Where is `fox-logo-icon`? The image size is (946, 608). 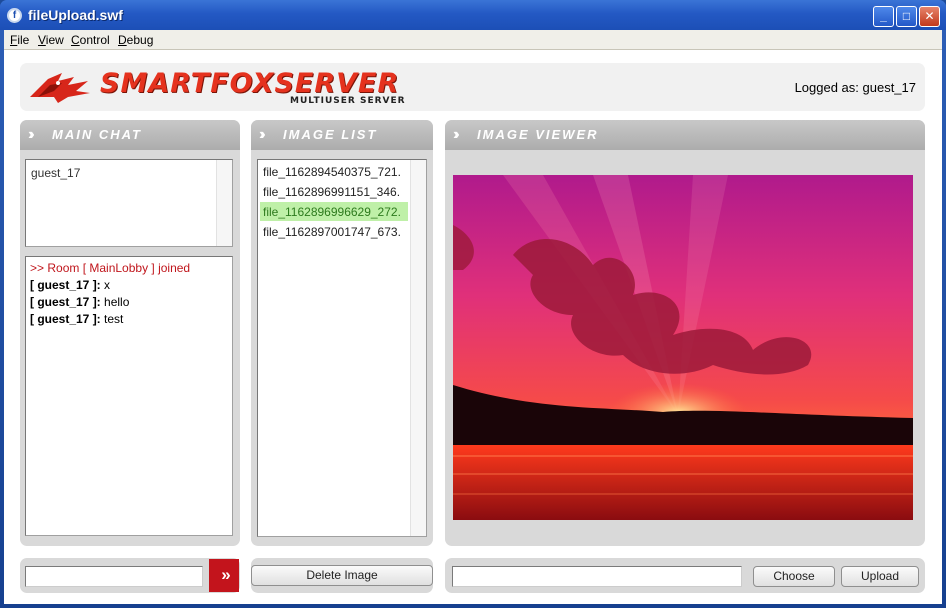 fox-logo-icon is located at coordinates (60, 88).